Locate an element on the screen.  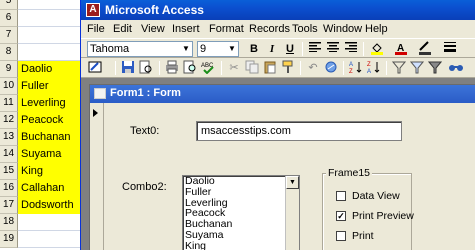
excel-row-header: 19 is located at coordinates (9, 239).